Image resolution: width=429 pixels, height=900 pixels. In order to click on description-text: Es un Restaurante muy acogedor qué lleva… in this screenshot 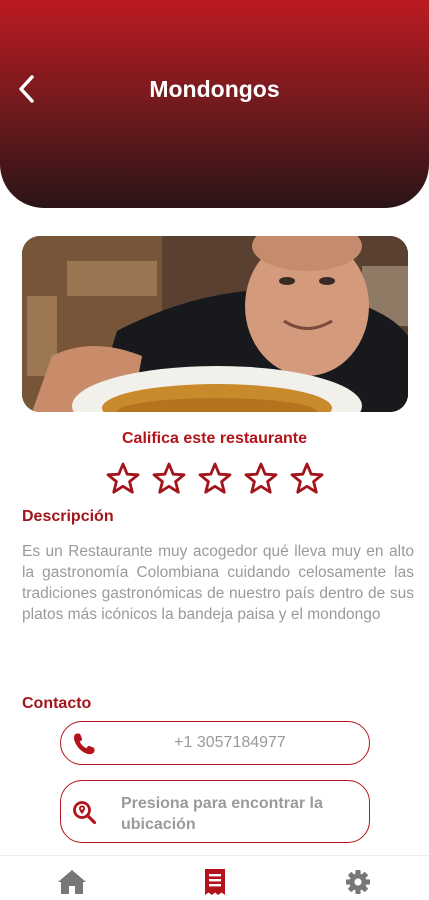, I will do `click(218, 583)`.